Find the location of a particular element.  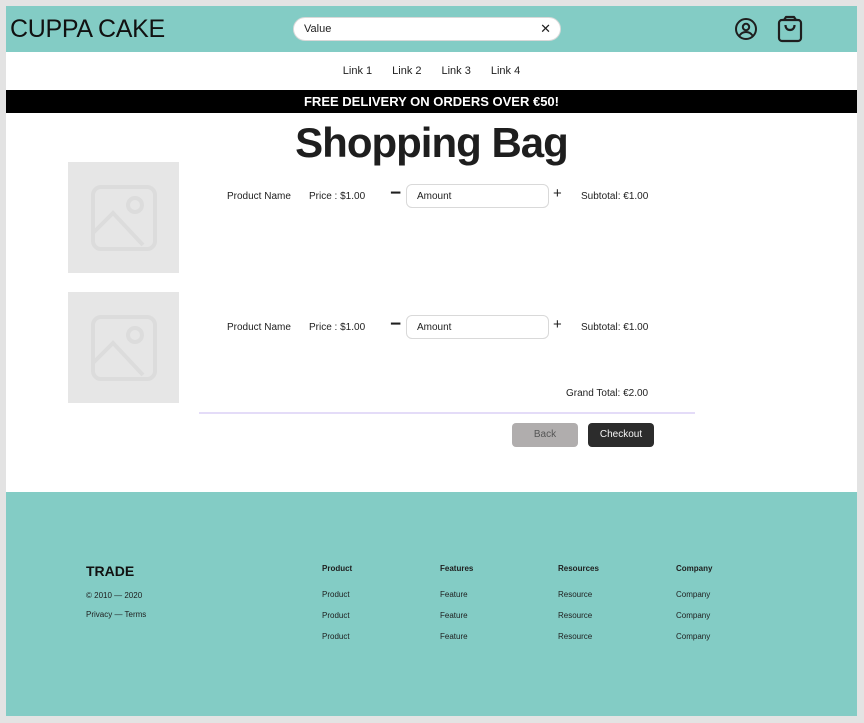

footer-column-product: Product Product Product Product is located at coordinates (337, 608).